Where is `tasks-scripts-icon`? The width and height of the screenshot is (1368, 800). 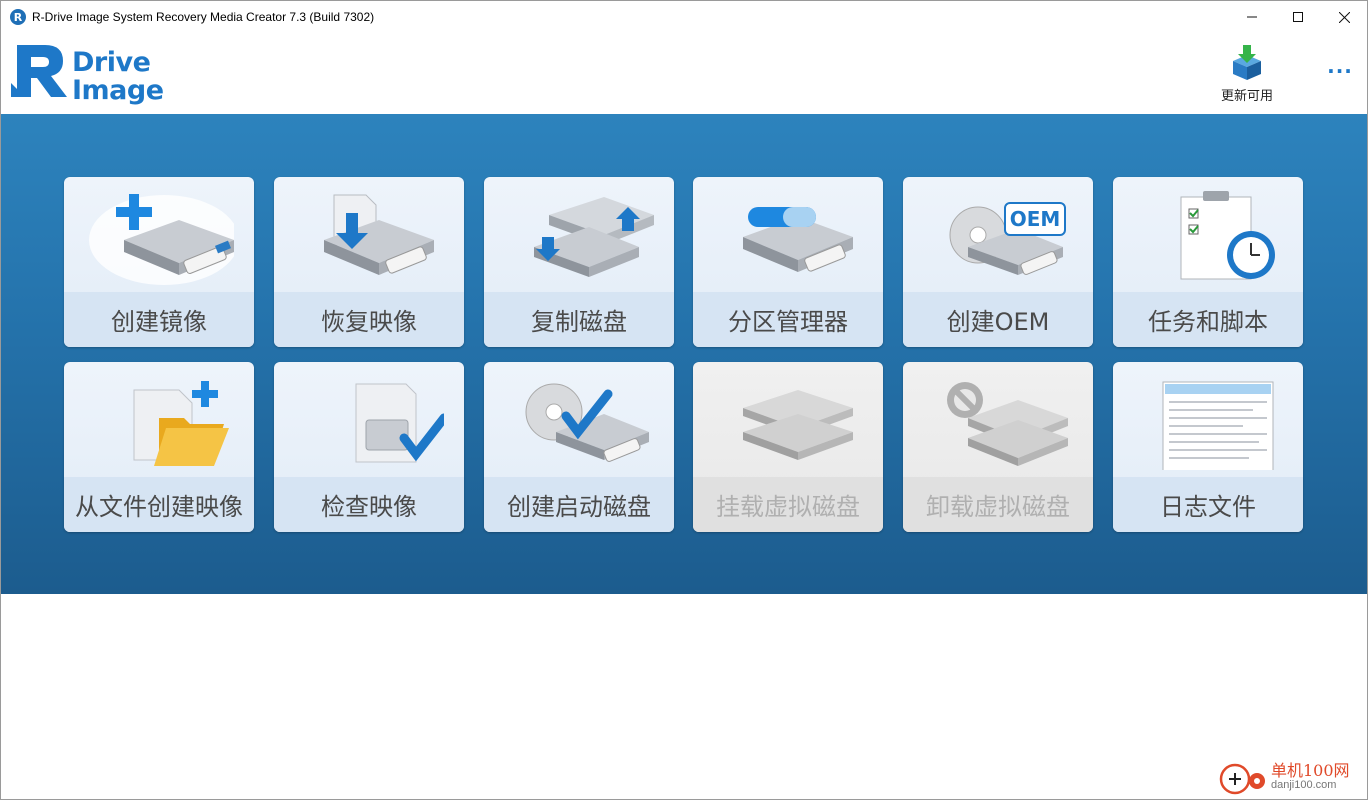 tasks-scripts-icon is located at coordinates (1208, 234).